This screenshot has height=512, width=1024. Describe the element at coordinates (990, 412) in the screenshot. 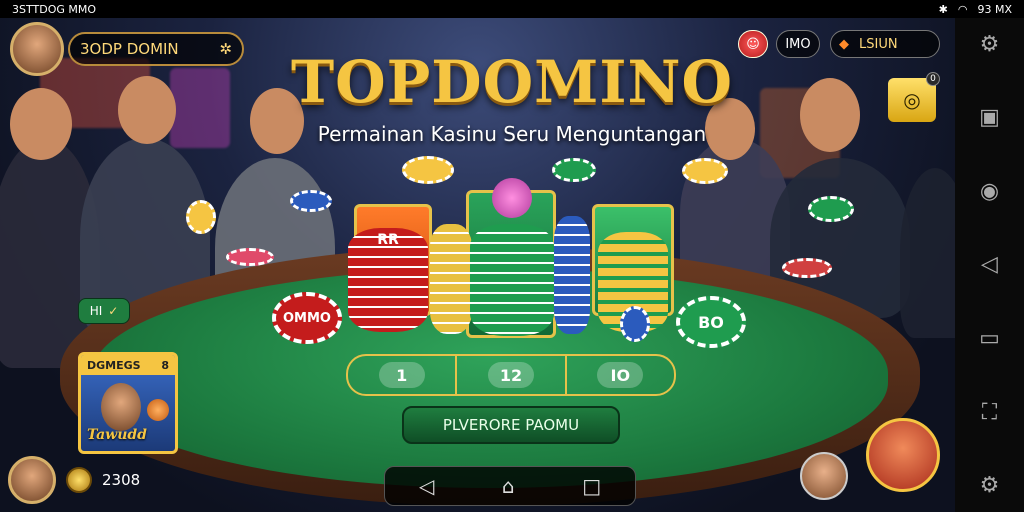

I see `screenshot-icon: ⛶` at that location.